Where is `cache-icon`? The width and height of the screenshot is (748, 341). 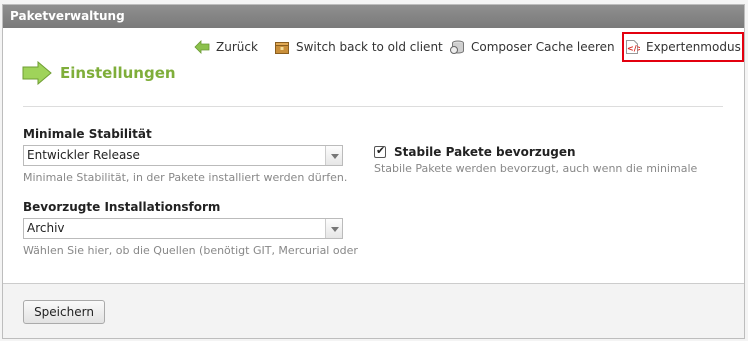
cache-icon is located at coordinates (457, 47).